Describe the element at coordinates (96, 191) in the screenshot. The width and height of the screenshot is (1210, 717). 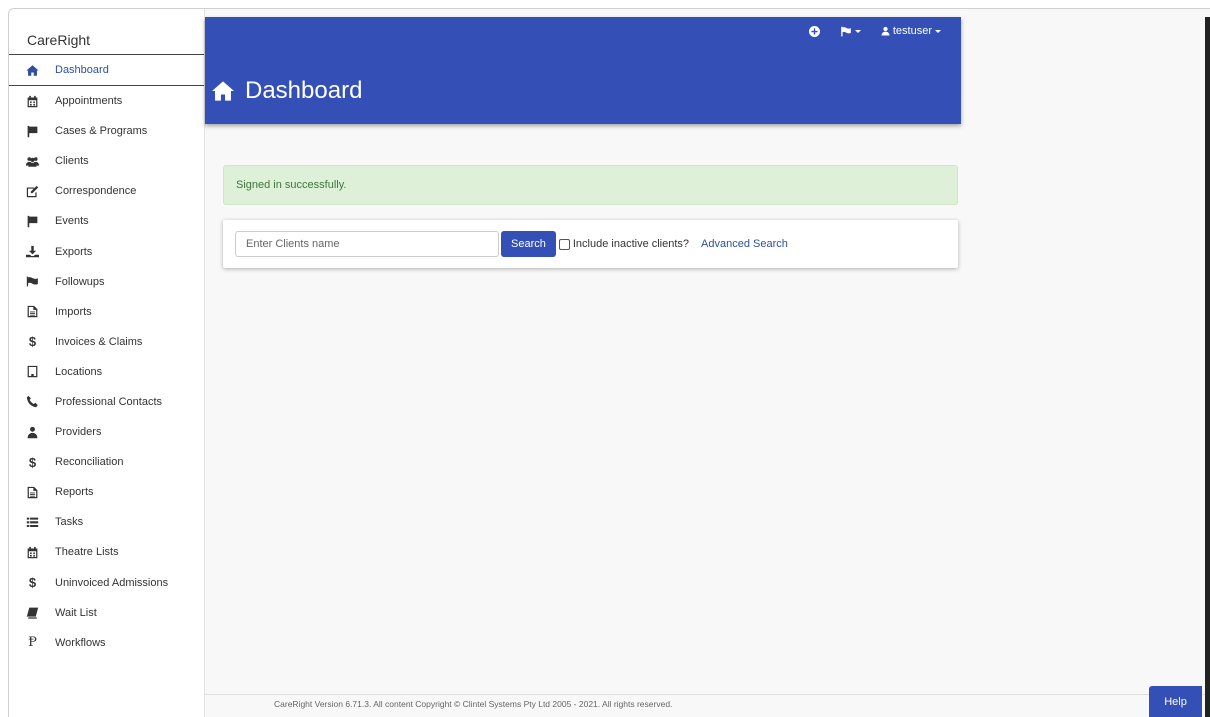
I see `sidebar-item-label: Correspondence` at that location.